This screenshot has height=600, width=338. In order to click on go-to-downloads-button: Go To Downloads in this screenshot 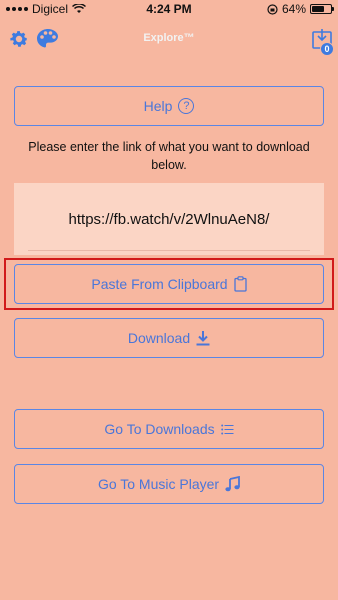, I will do `click(169, 429)`.